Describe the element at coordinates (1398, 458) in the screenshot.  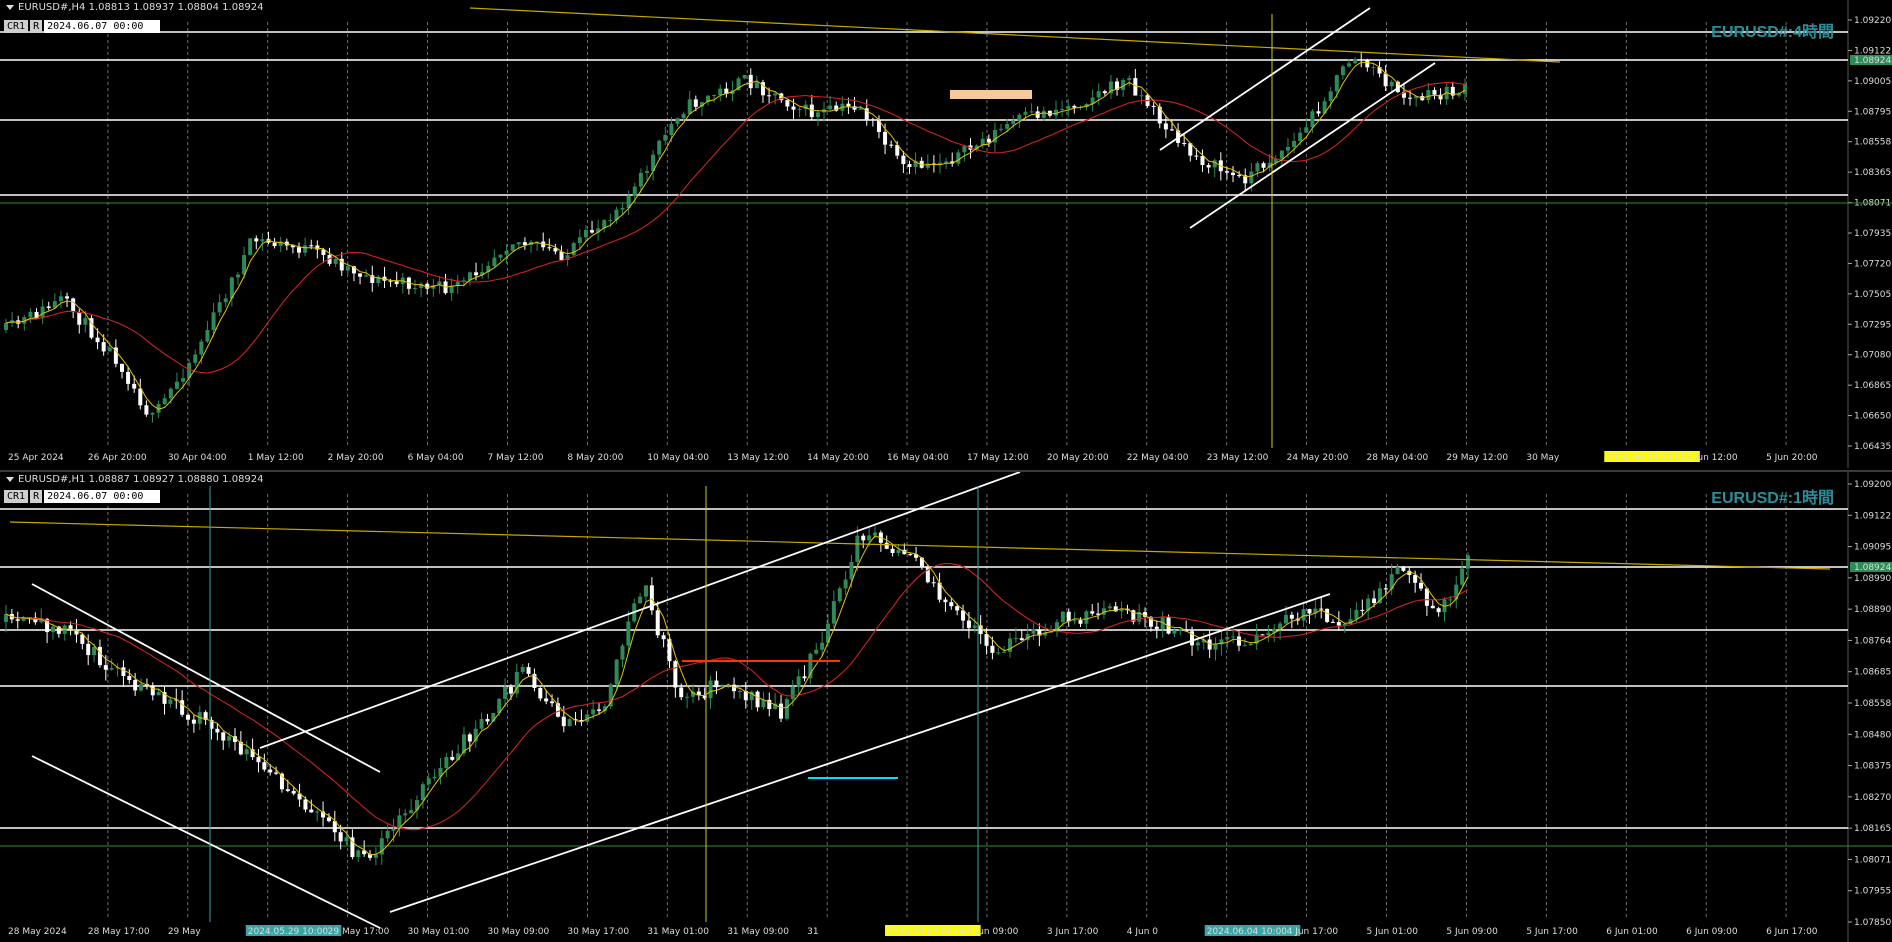
I see `x-tick-label: 28 May 04:00` at that location.